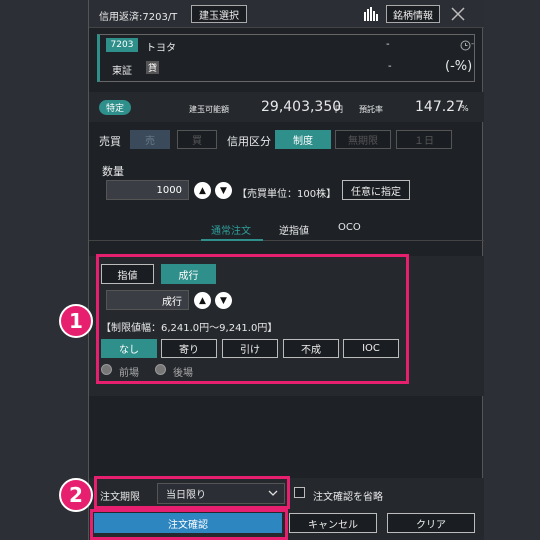  I want to click on annotation-box-2b, so click(189, 524).